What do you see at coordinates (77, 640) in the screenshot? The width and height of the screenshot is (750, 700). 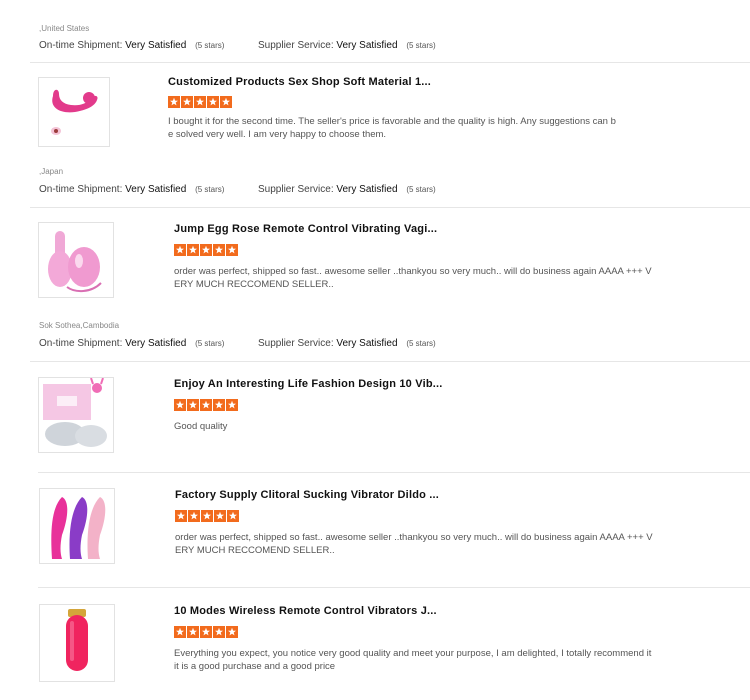 I see `pink-bullet-icon` at bounding box center [77, 640].